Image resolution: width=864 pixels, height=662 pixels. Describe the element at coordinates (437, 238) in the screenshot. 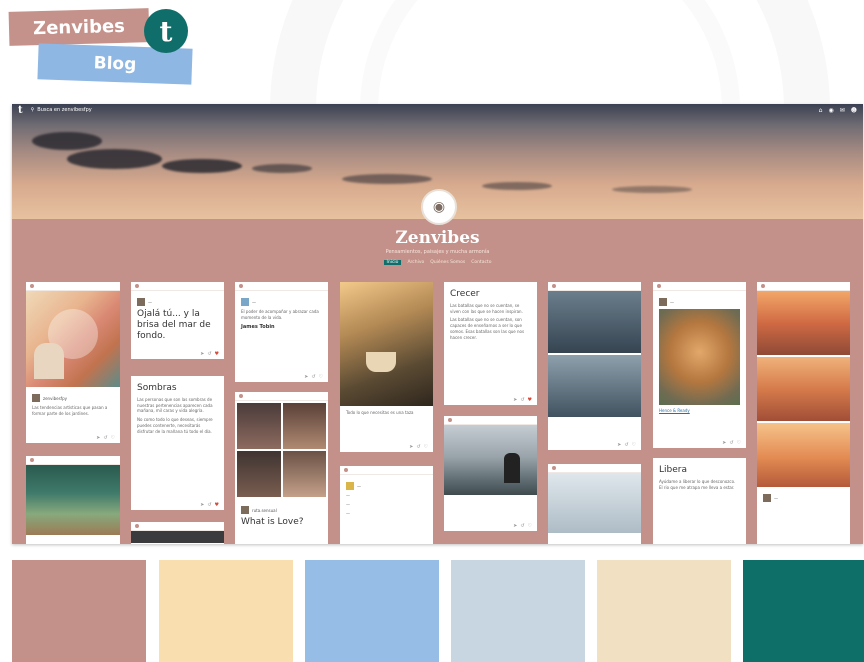

I see `blog-title: Zenvibes` at that location.